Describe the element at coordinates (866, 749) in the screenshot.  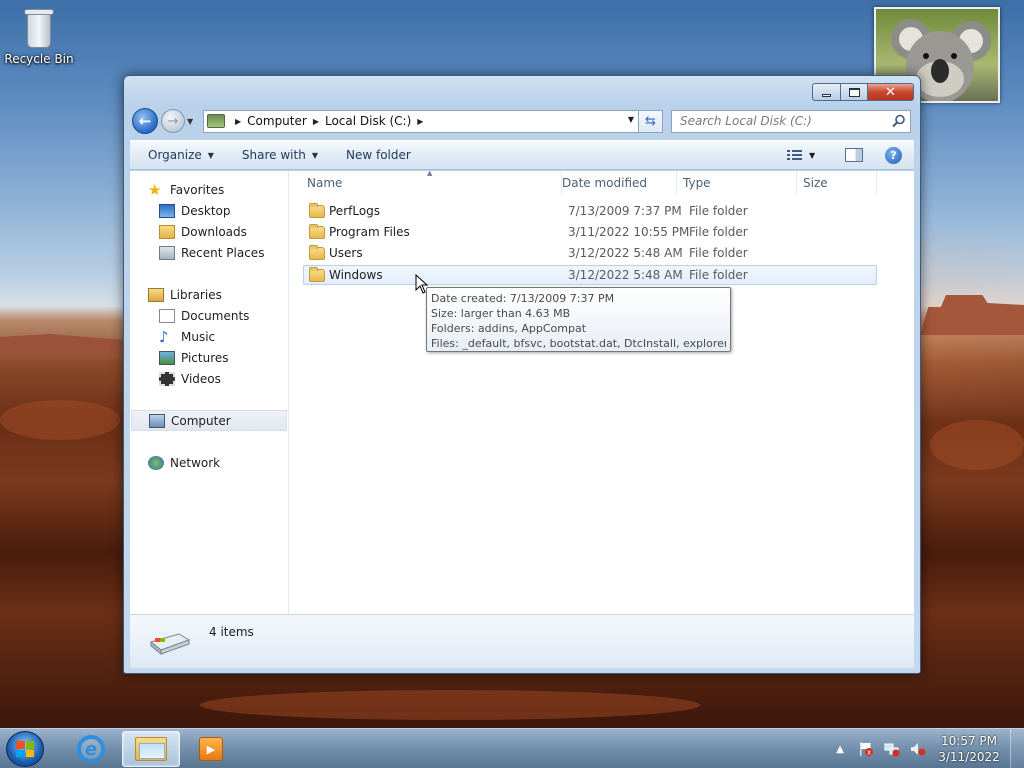
I see `action-center-flag-icon: x` at that location.